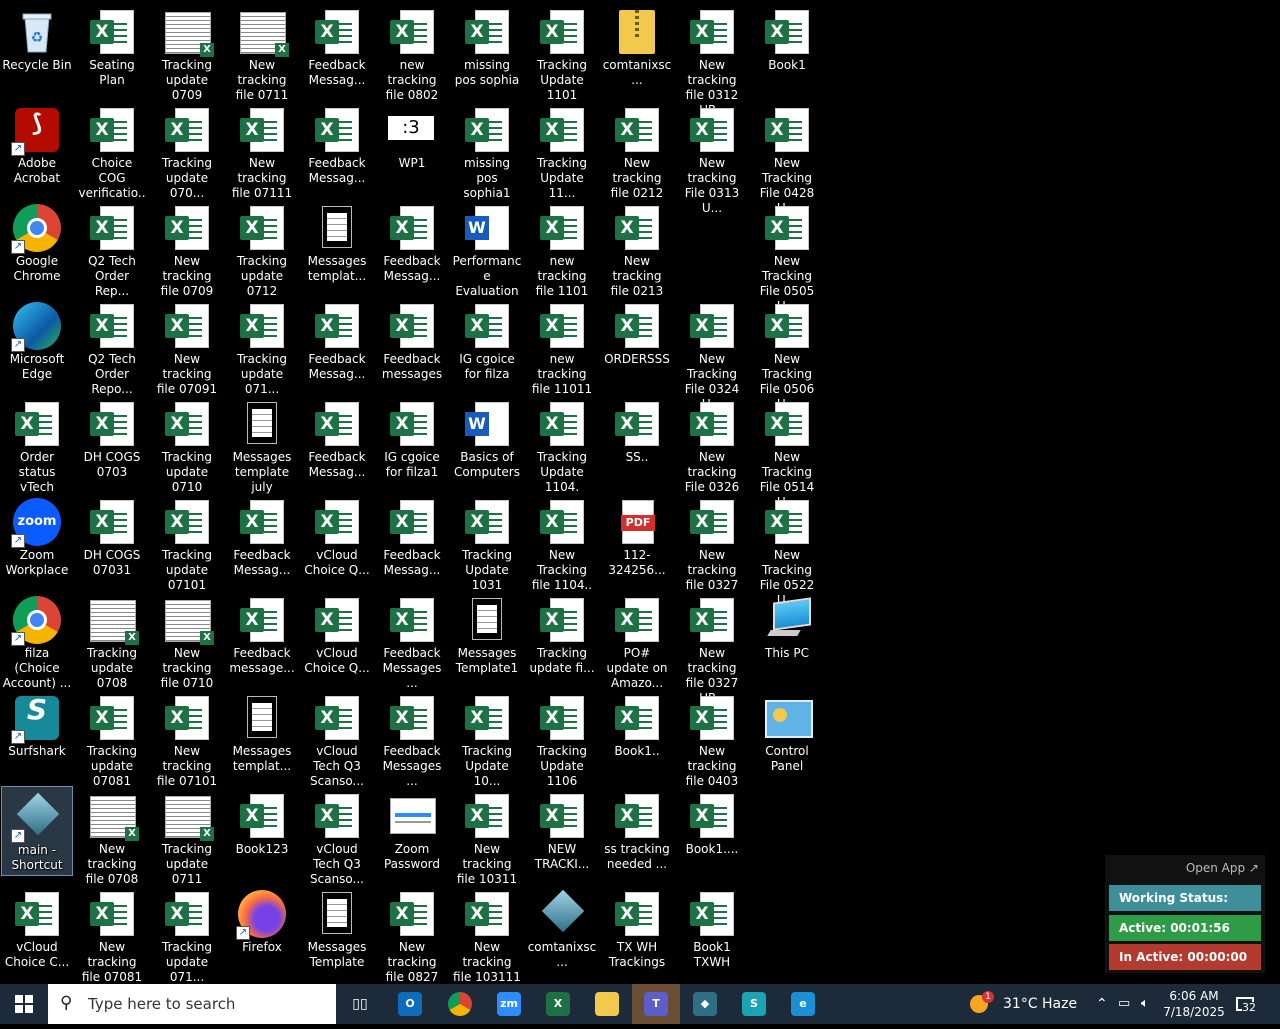 The height and width of the screenshot is (1029, 1280). Describe the element at coordinates (558, 1004) in the screenshot. I see `excel-button: X` at that location.